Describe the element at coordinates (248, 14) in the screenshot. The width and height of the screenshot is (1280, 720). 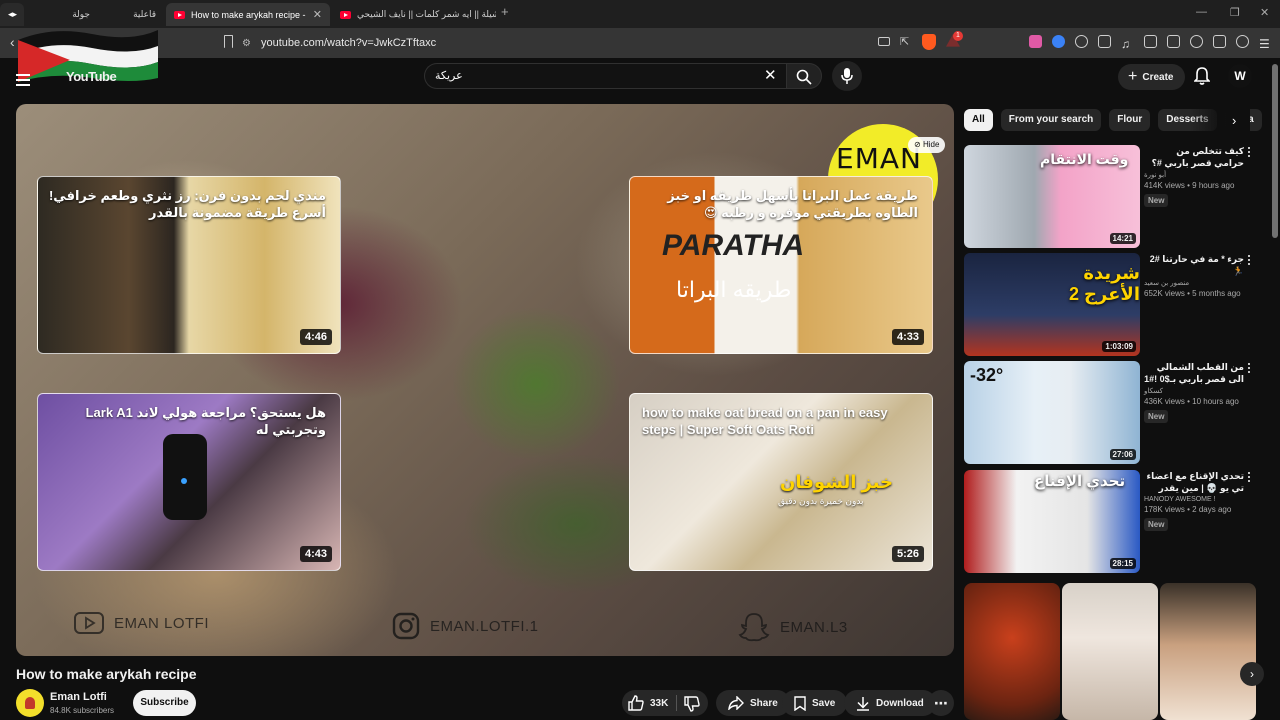
I see `tab-active-video: How to make arykah recipe - ✕` at that location.